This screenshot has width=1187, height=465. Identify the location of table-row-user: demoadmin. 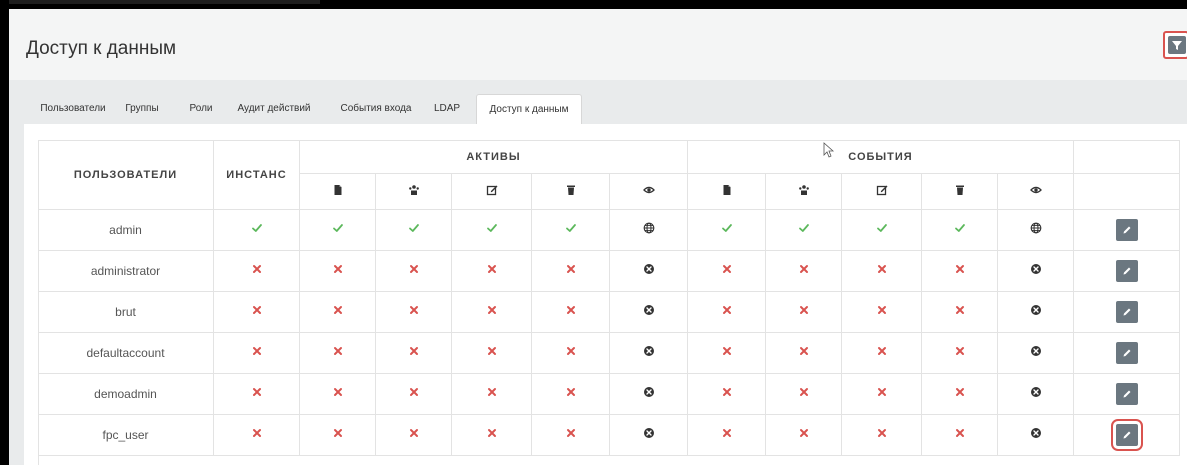
(126, 394).